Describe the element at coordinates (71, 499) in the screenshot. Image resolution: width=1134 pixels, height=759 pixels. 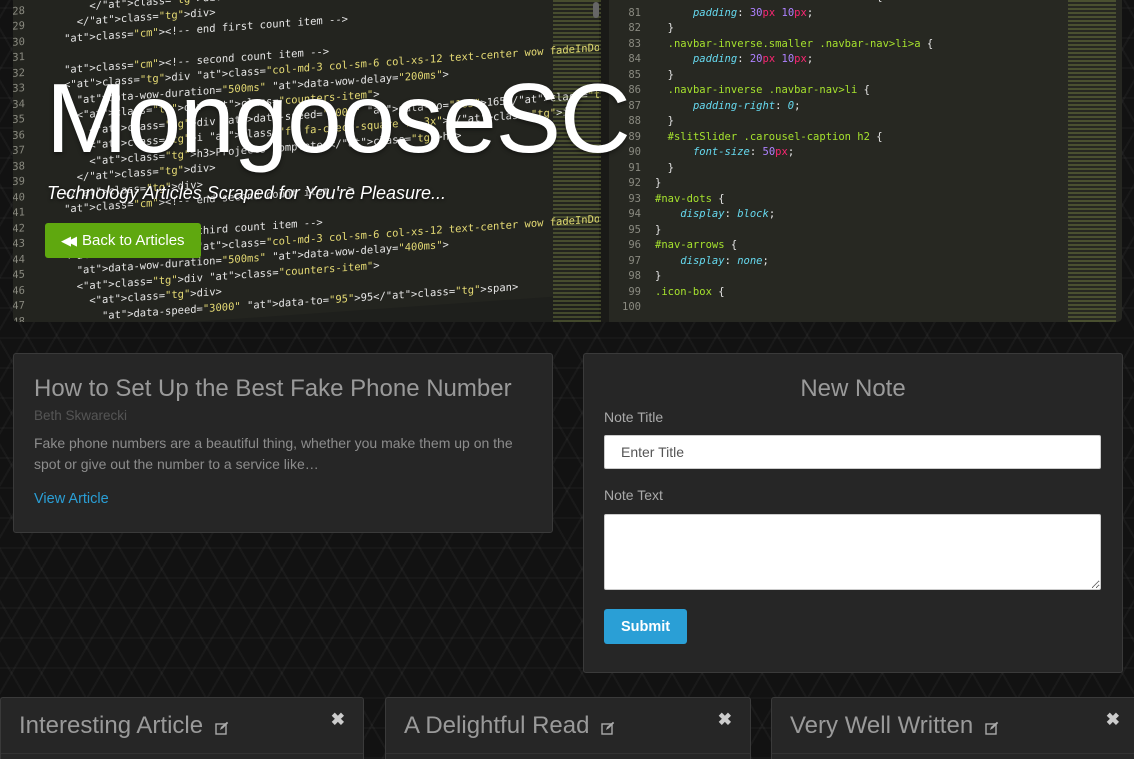
I see `view-article-link: View Article` at that location.